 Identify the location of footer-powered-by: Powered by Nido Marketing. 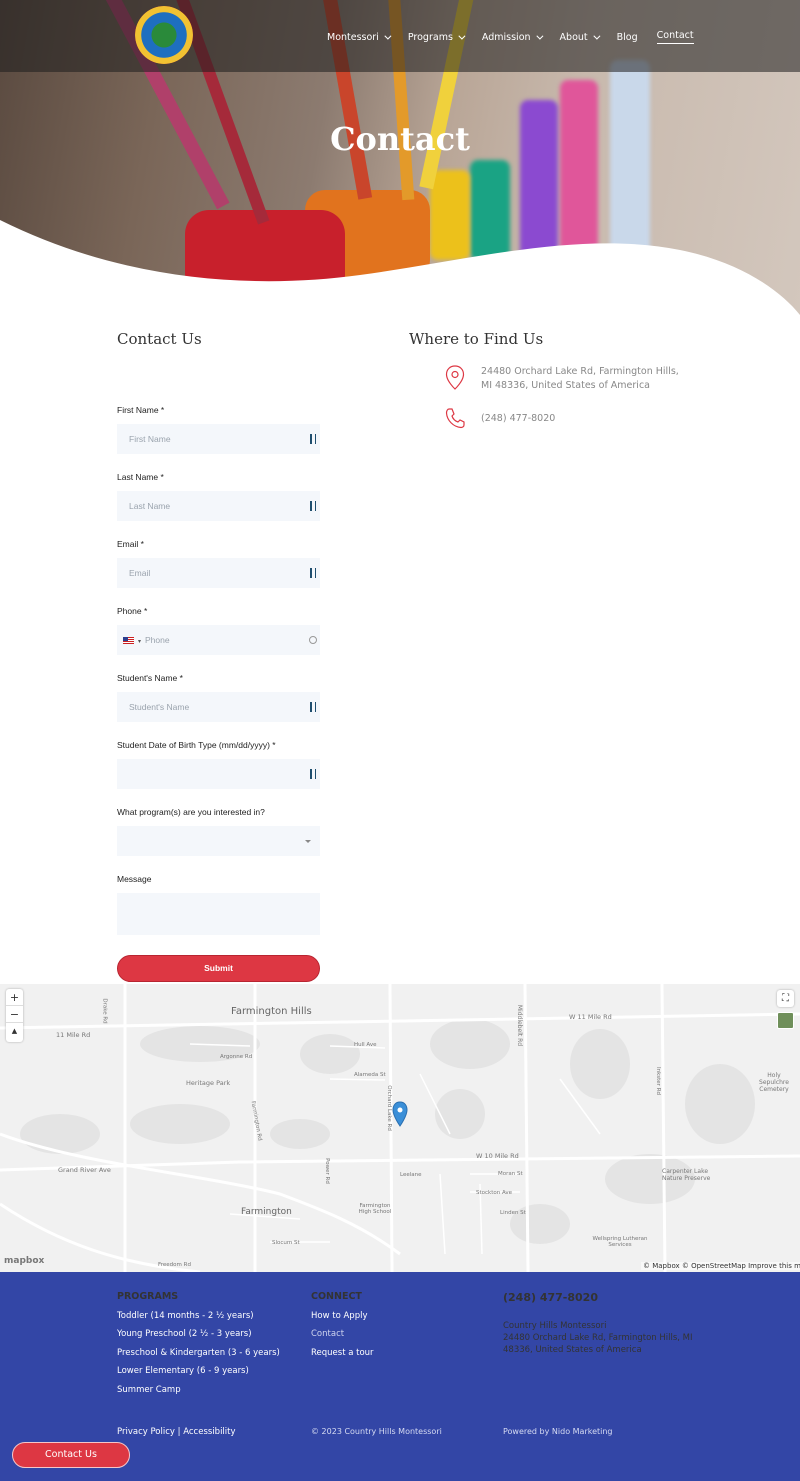
(558, 1431).